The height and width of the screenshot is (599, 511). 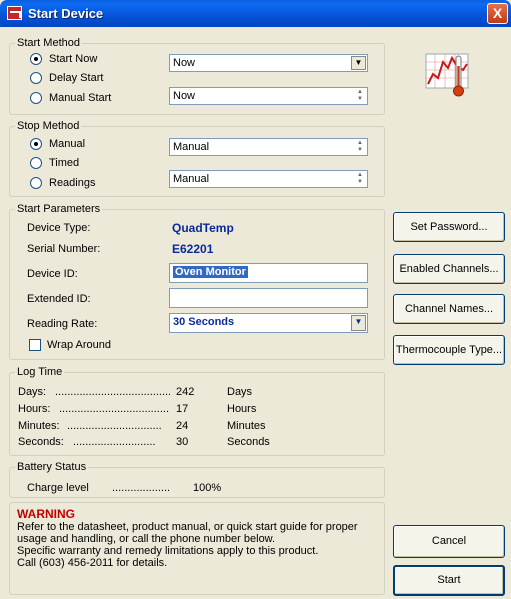 I want to click on hours-value: 17, so click(x=182, y=409).